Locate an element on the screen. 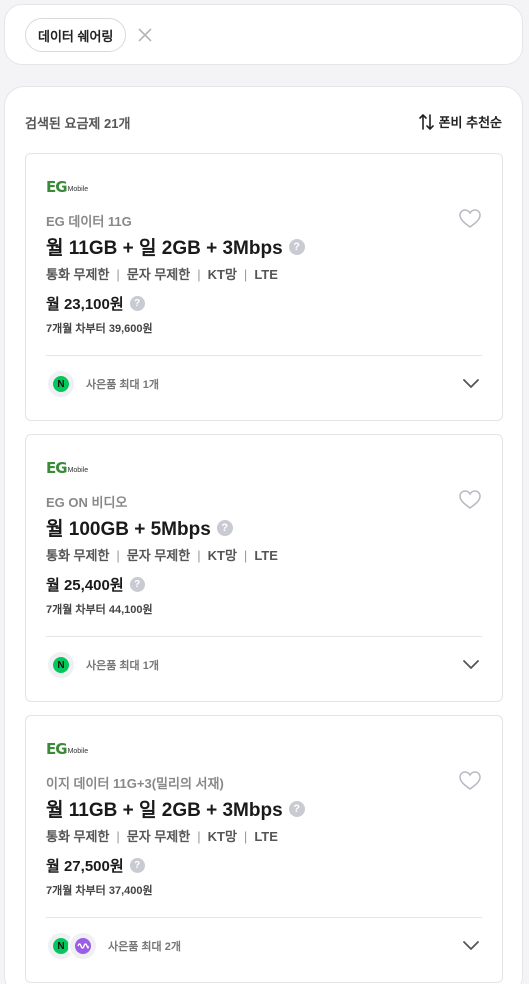 This screenshot has height=984, width=529. gift-count: 사은품 최대 2개 is located at coordinates (144, 947).